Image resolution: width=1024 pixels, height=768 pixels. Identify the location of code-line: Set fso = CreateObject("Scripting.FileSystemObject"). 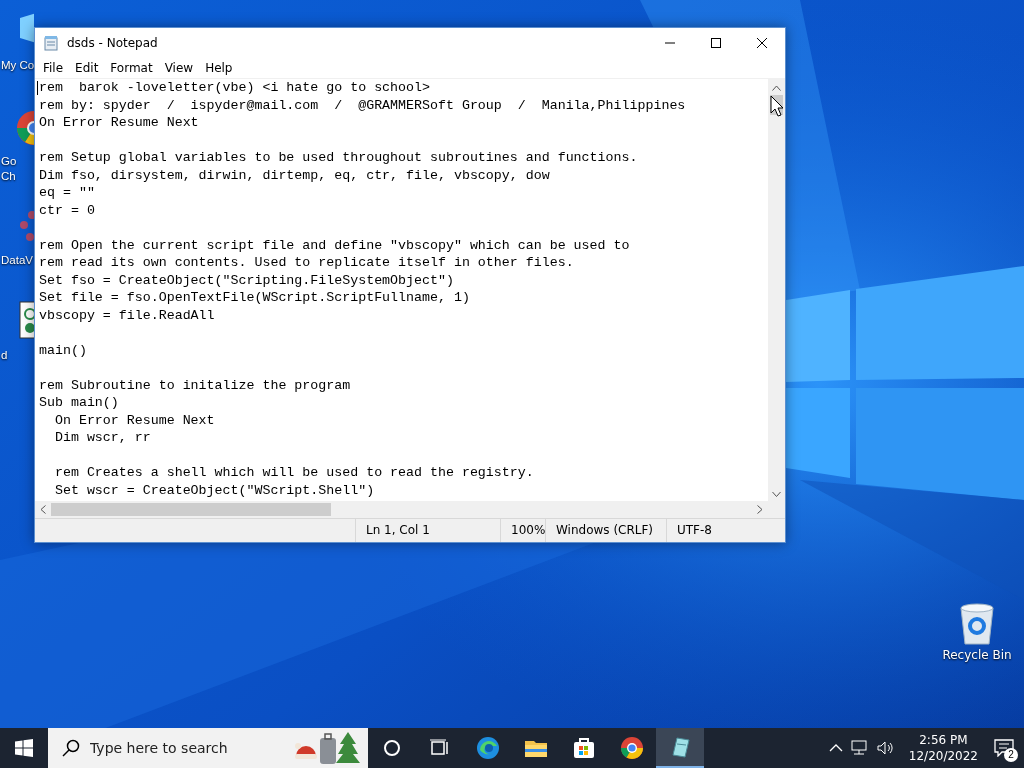
(246, 280).